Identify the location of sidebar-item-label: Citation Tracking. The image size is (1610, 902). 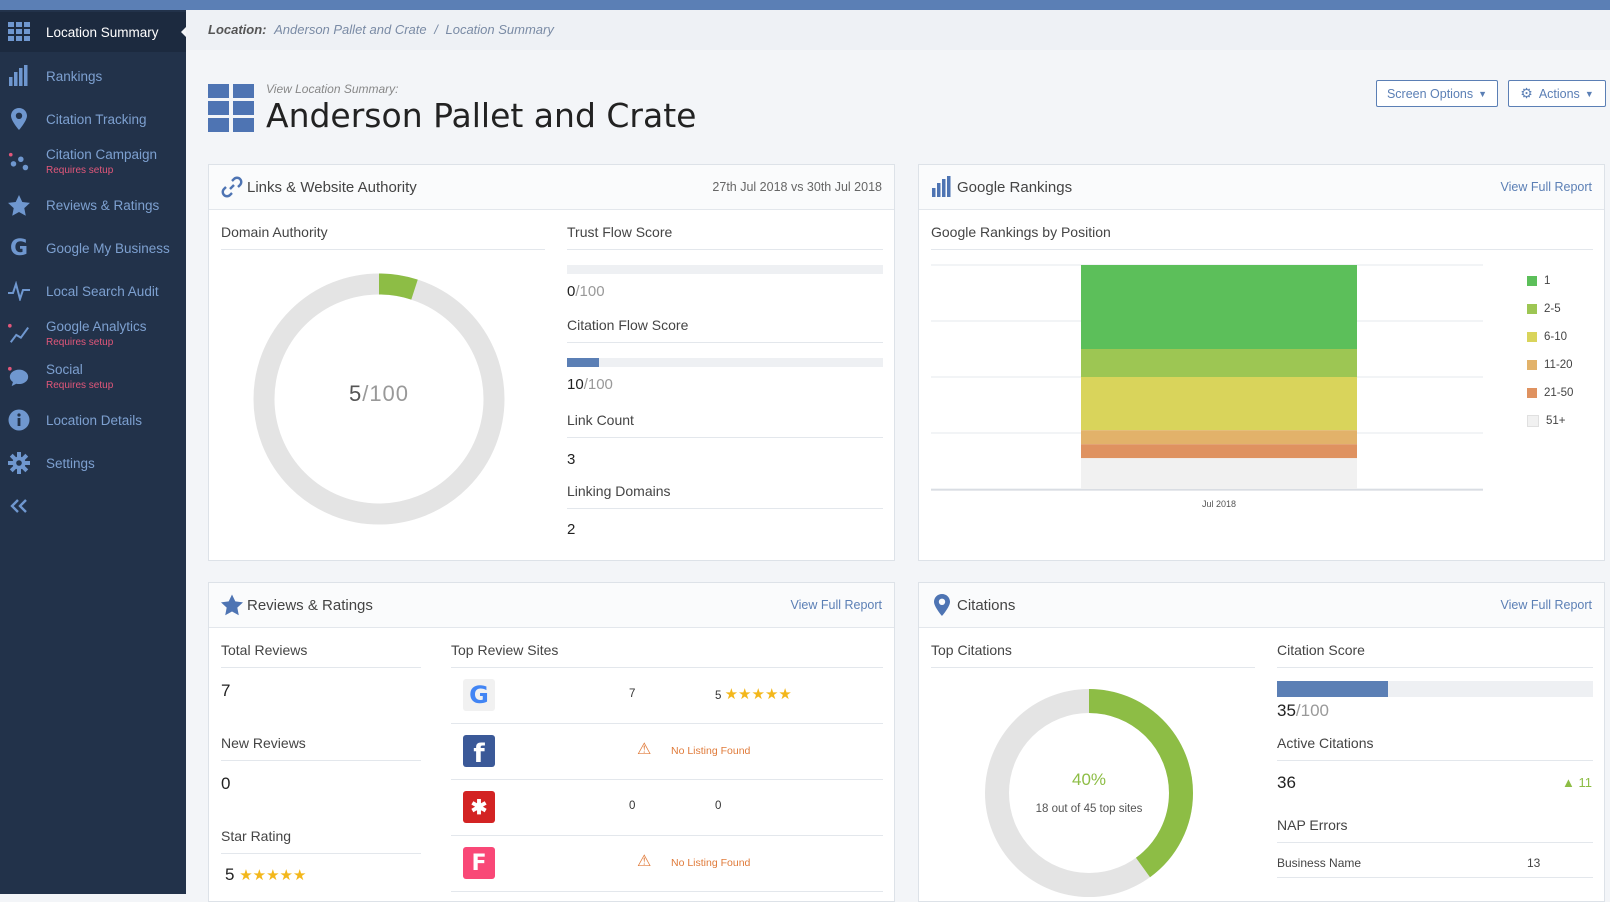
(96, 119).